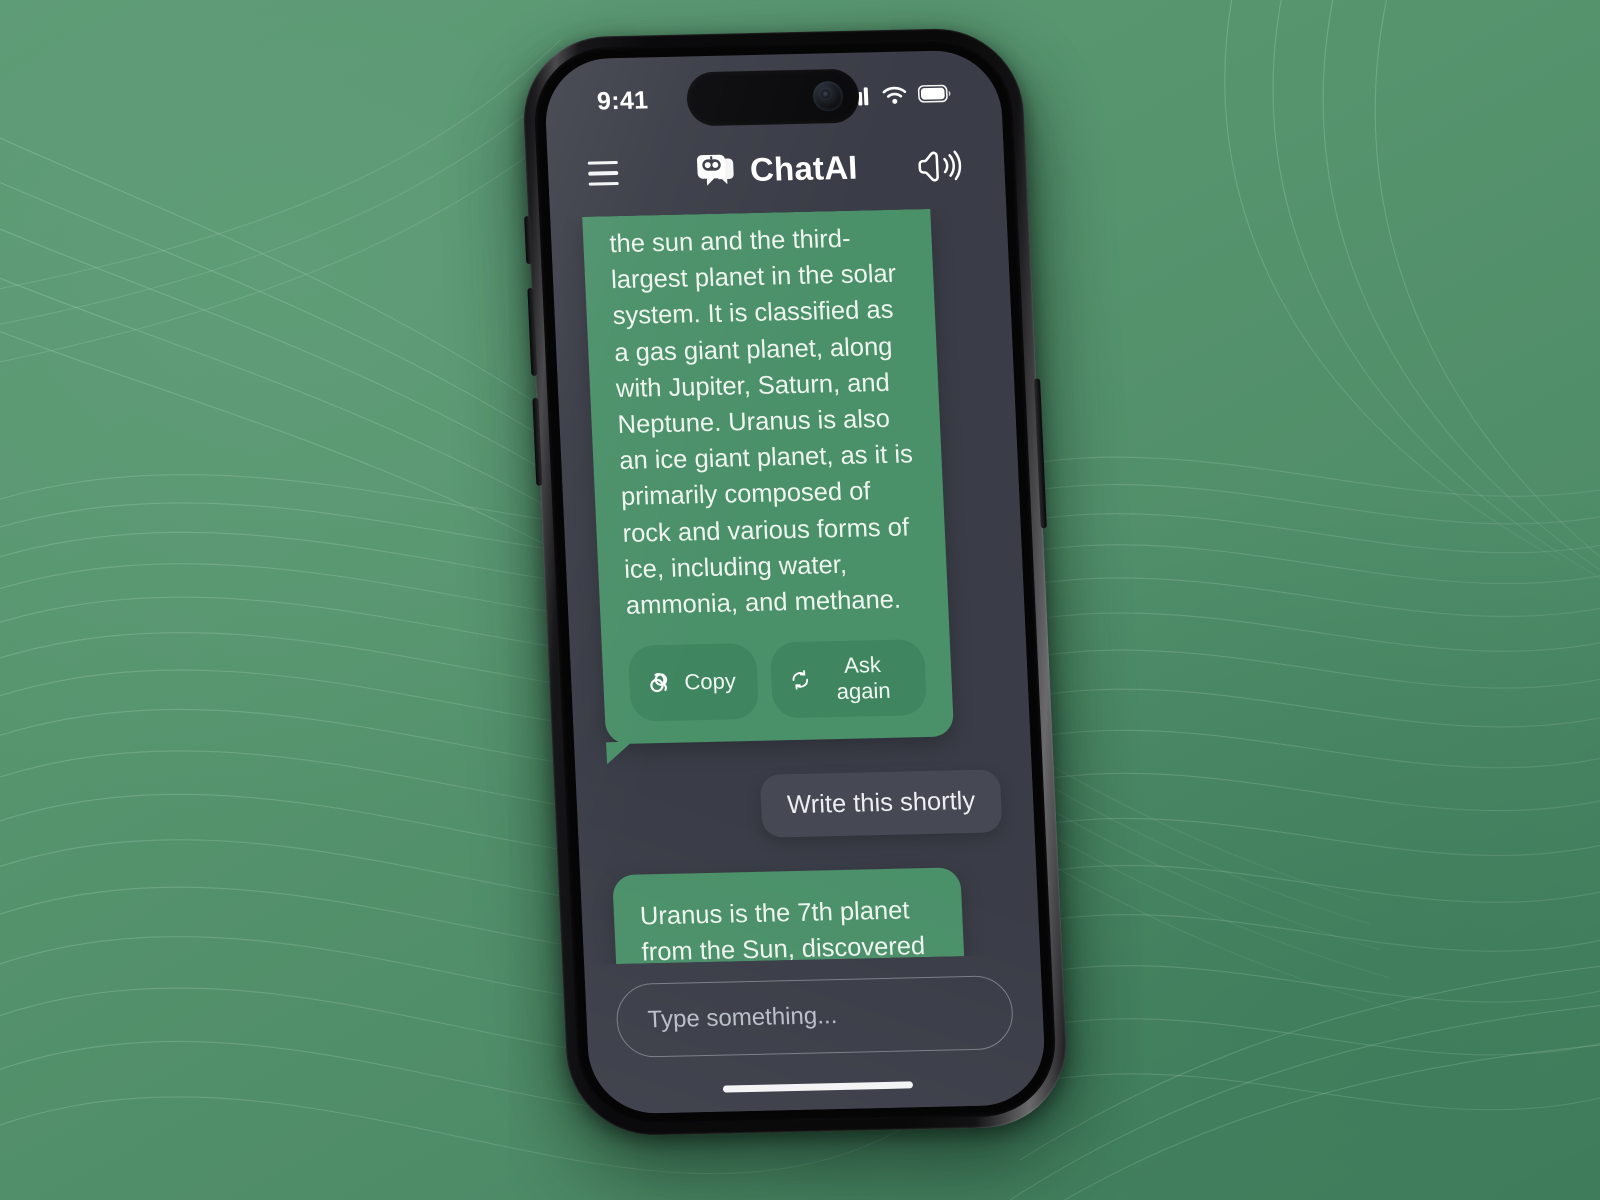  I want to click on app-header: ChatAI, so click(776, 169).